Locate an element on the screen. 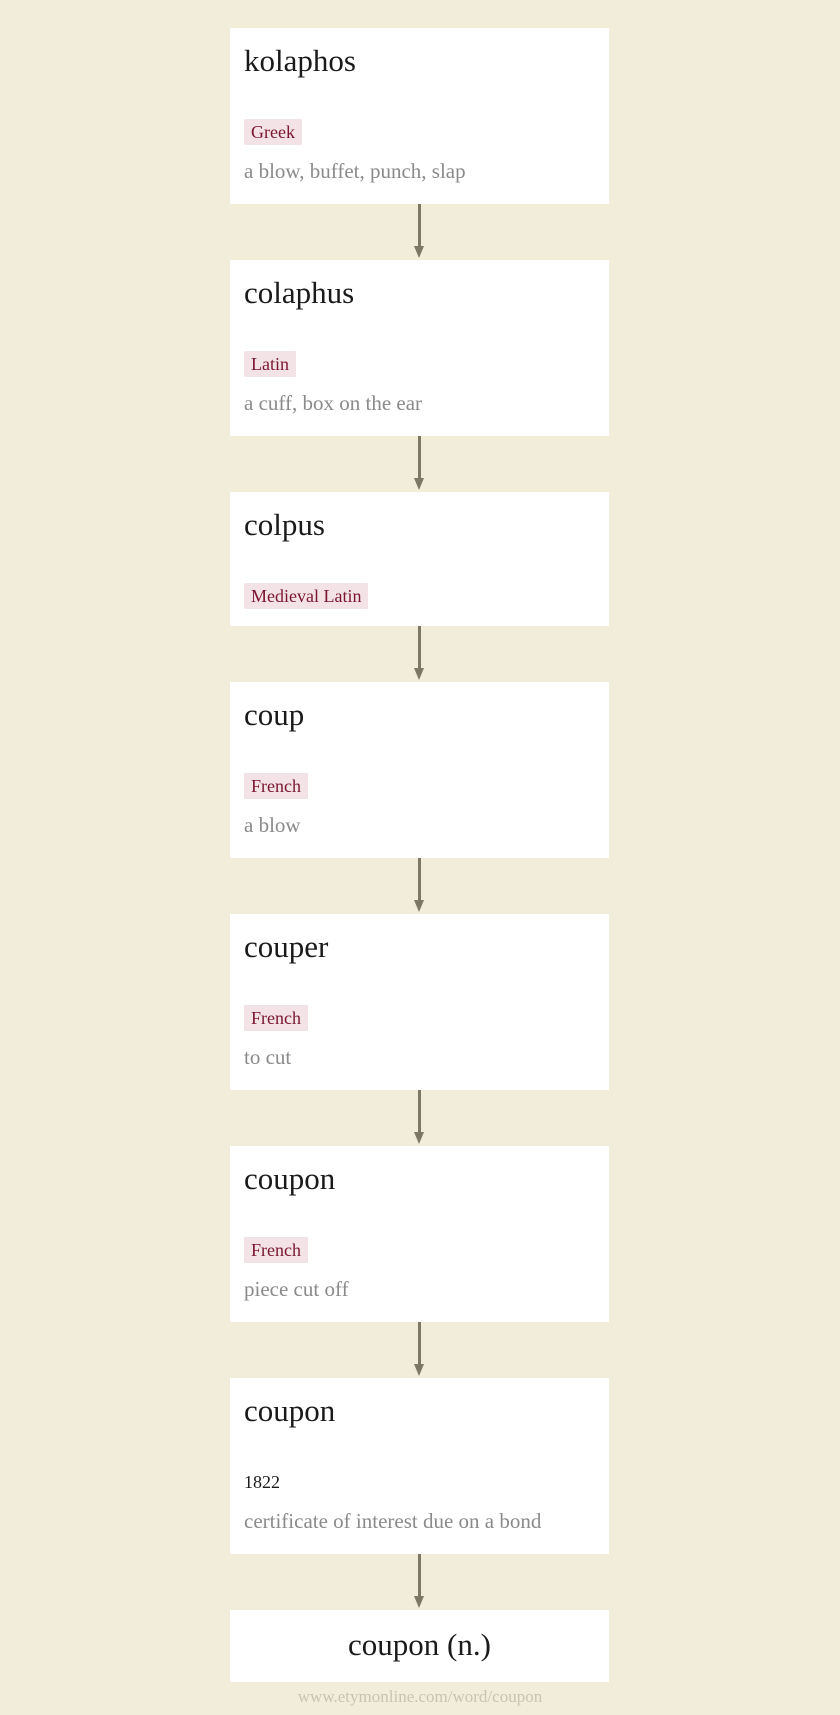 The width and height of the screenshot is (840, 1715). step-gloss: to cut is located at coordinates (268, 1057).